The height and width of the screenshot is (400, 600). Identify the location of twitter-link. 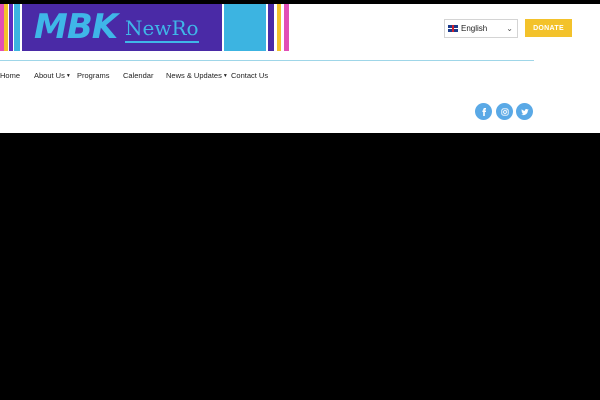
(524, 111).